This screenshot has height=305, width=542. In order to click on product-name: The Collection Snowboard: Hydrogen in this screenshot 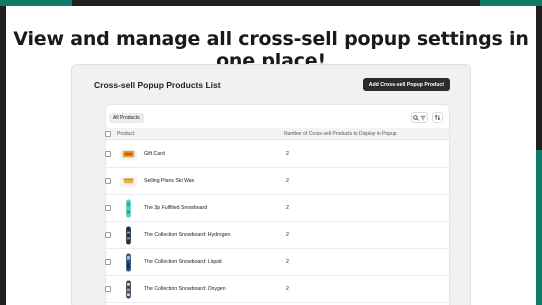, I will do `click(187, 235)`.